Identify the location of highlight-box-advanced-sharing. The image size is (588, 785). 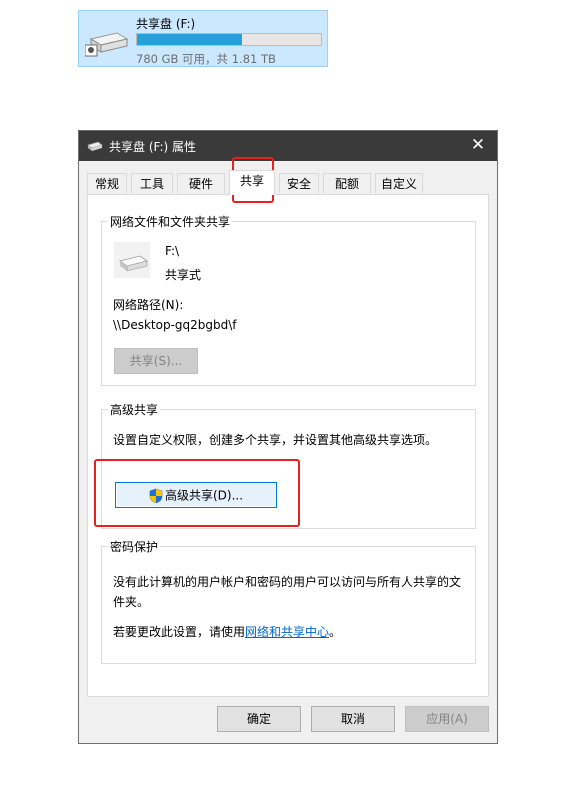
(197, 493).